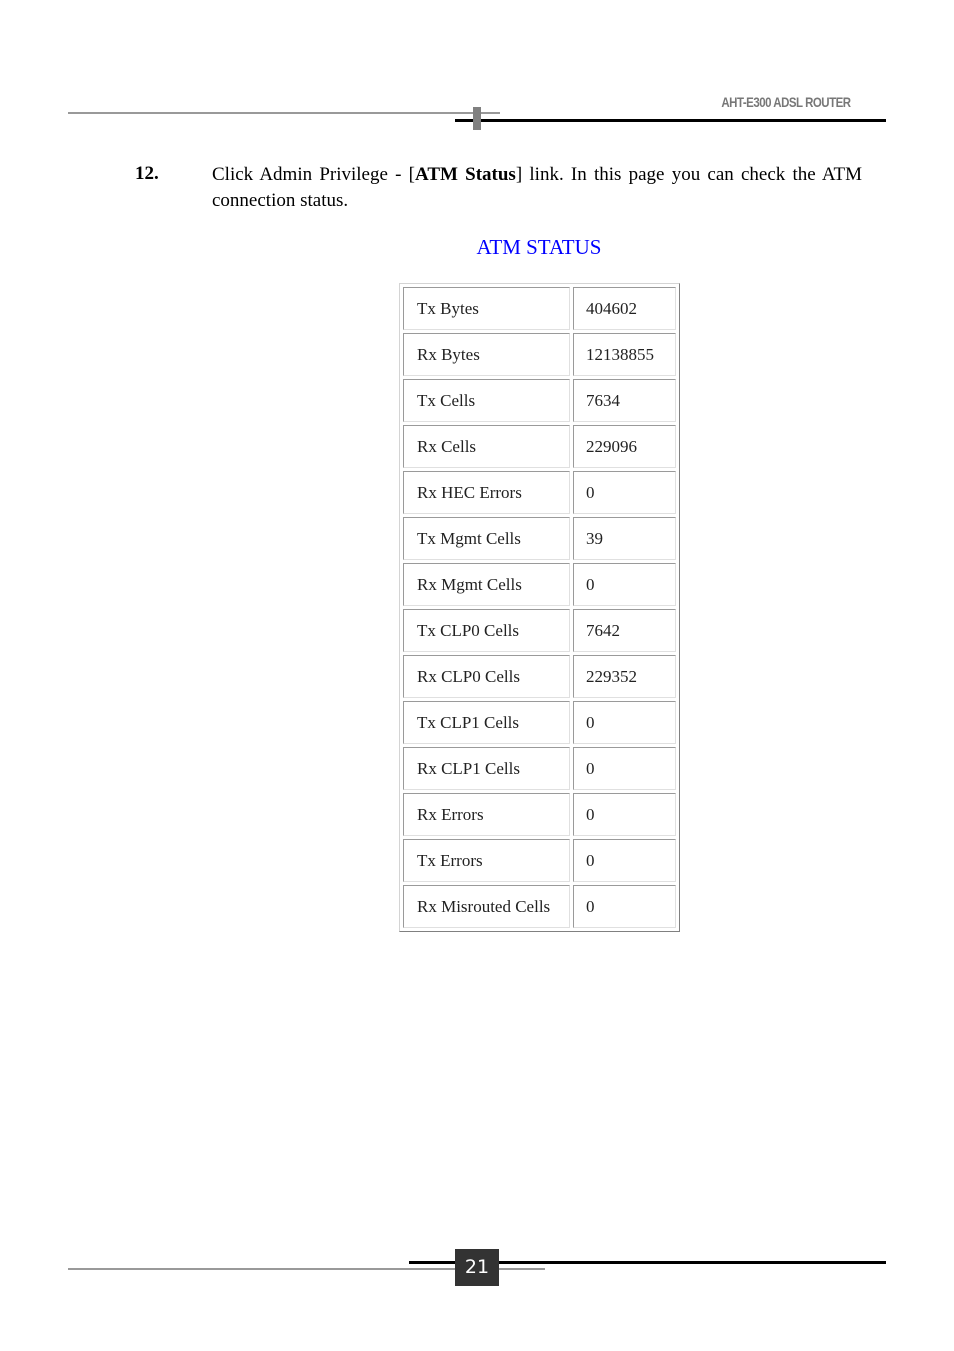  What do you see at coordinates (486, 354) in the screenshot?
I see `row-label: Rx Bytes` at bounding box center [486, 354].